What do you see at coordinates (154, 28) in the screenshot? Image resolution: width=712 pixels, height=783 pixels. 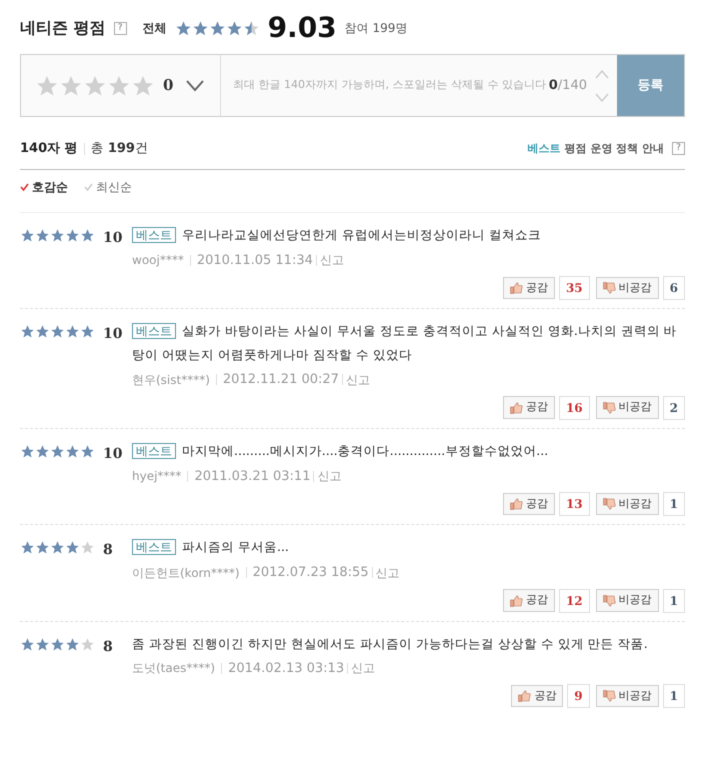 I see `scope-label: 전체` at bounding box center [154, 28].